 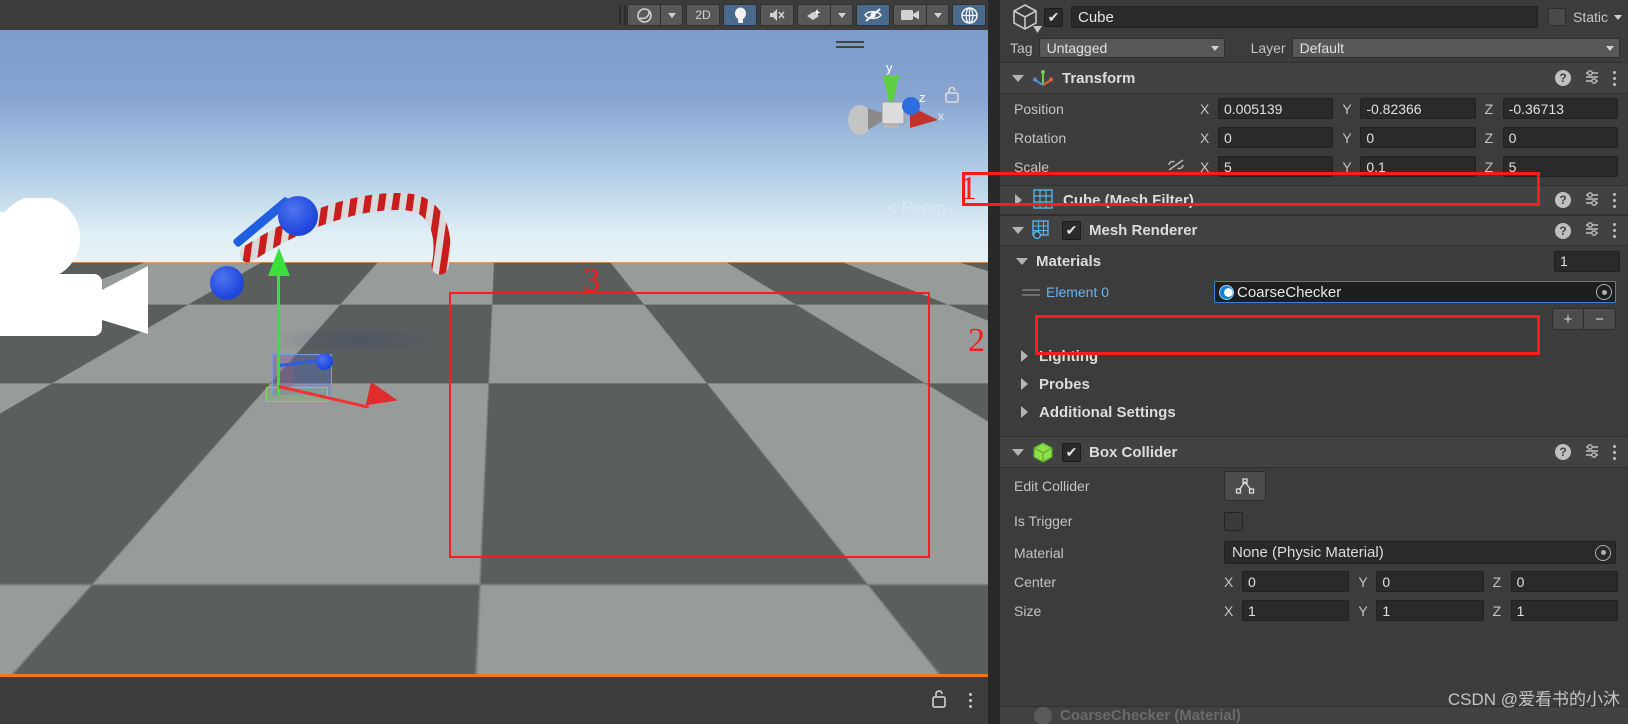 What do you see at coordinates (1032, 166) in the screenshot?
I see `property-label: Scale` at bounding box center [1032, 166].